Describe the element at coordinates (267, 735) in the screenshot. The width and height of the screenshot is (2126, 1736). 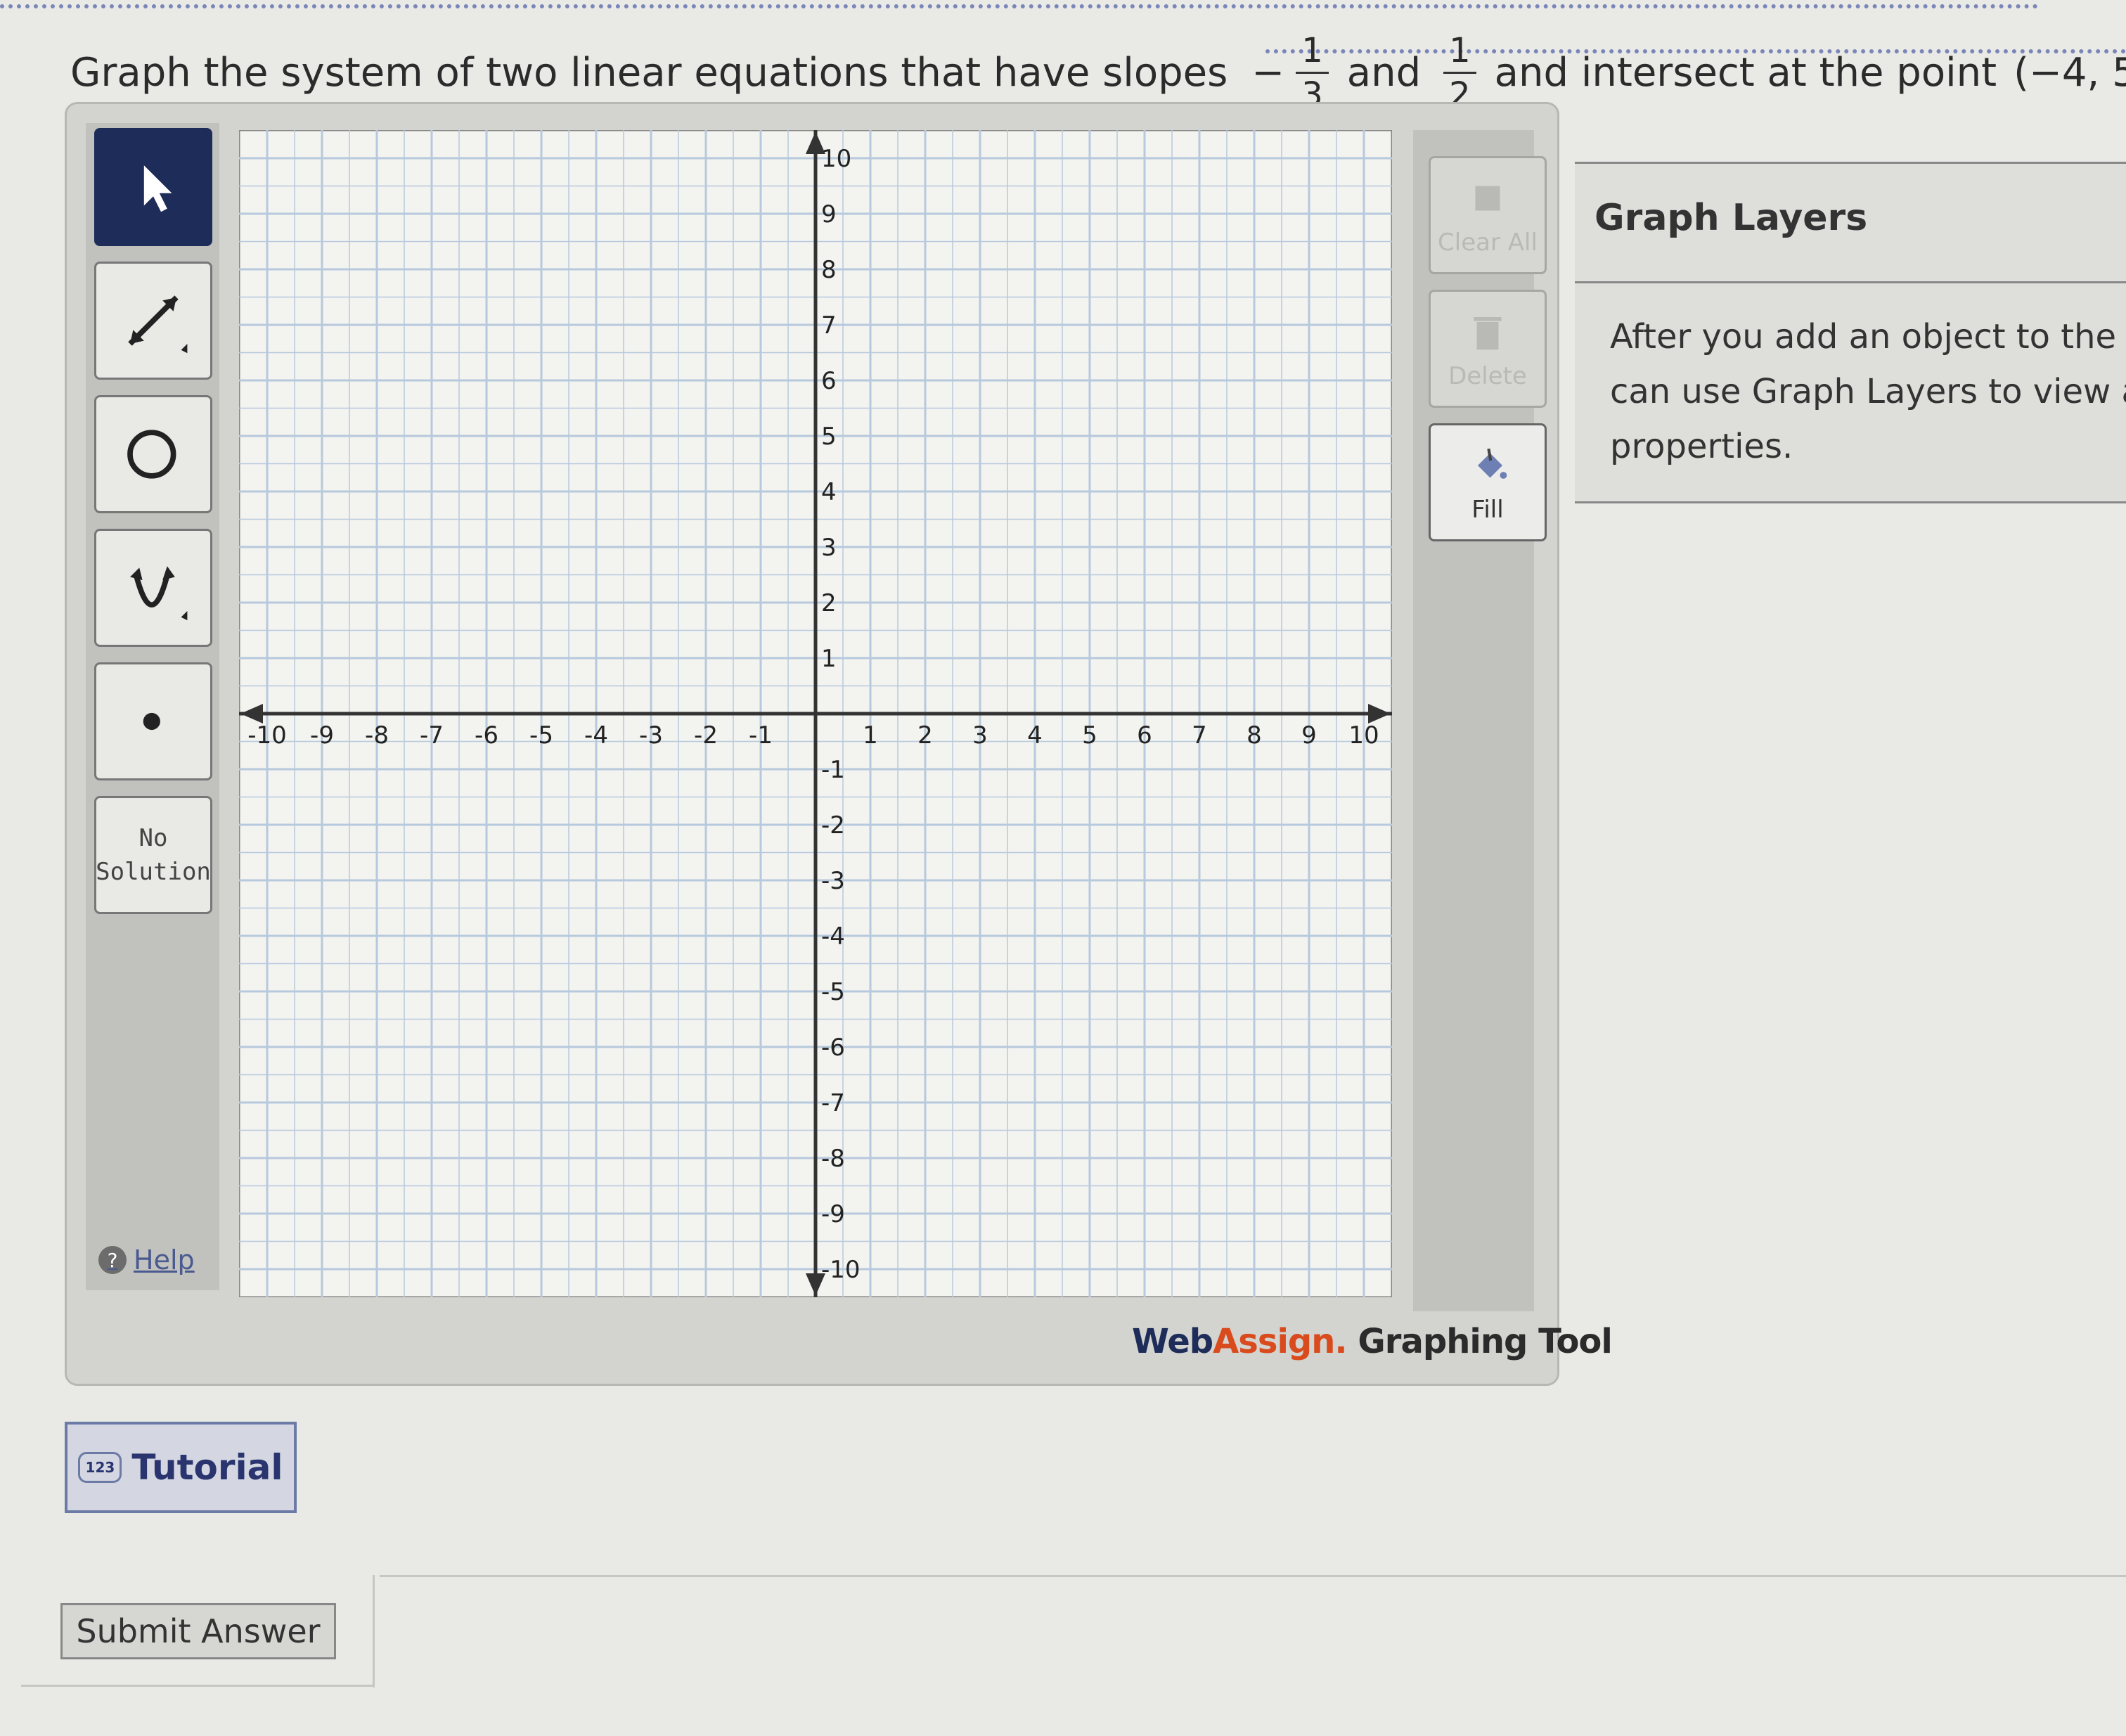
I see `x-tick-label: -10` at that location.